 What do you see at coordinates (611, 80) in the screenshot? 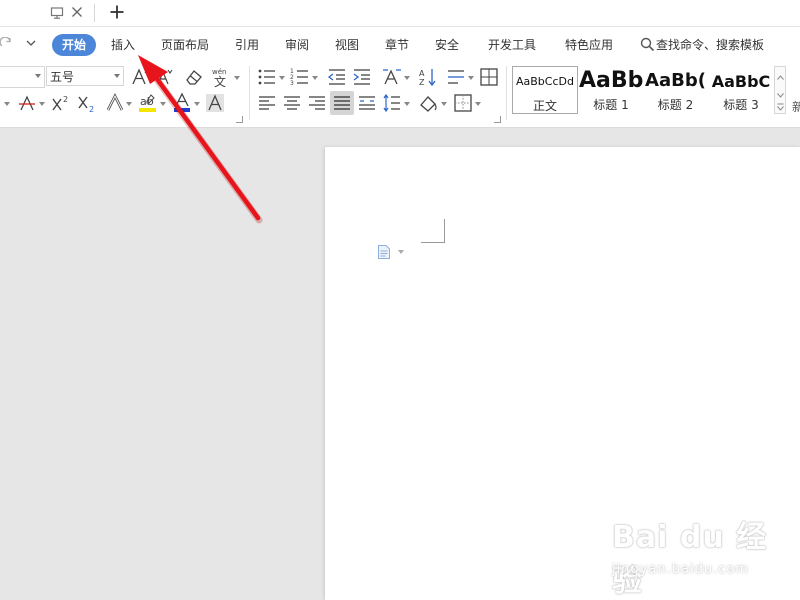
I see `style-sample: AaBb` at bounding box center [611, 80].